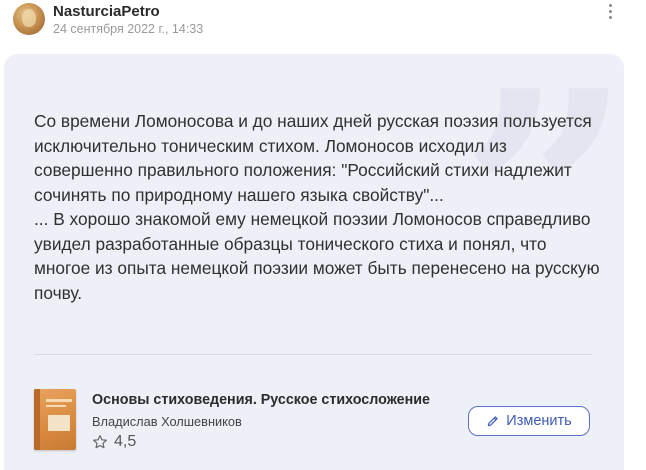 This screenshot has width=646, height=470. Describe the element at coordinates (100, 442) in the screenshot. I see `star-icon` at that location.